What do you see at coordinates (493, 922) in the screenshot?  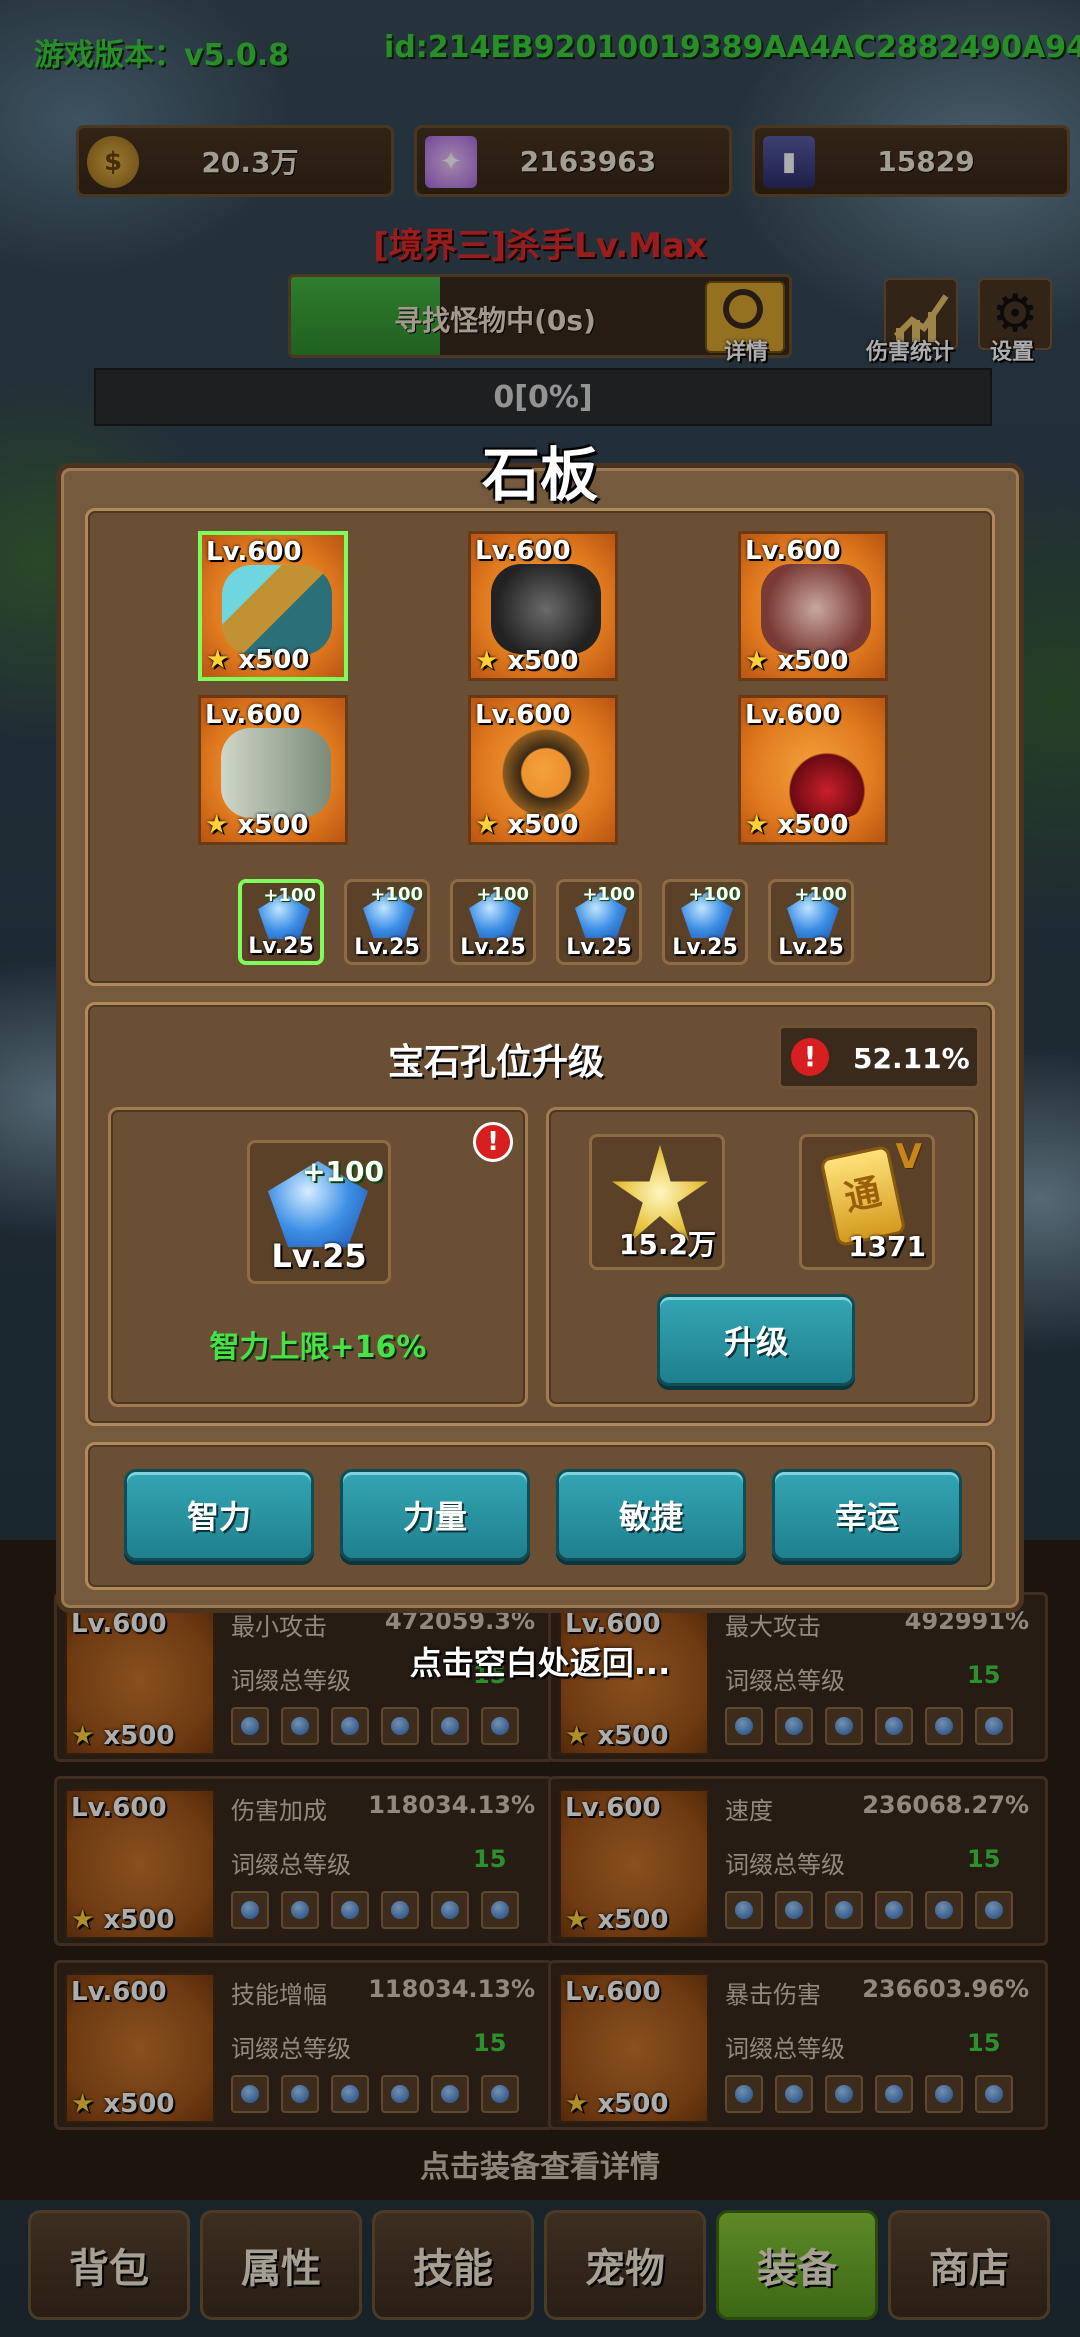 I see `gem-socket-3: +100 Lv.25` at bounding box center [493, 922].